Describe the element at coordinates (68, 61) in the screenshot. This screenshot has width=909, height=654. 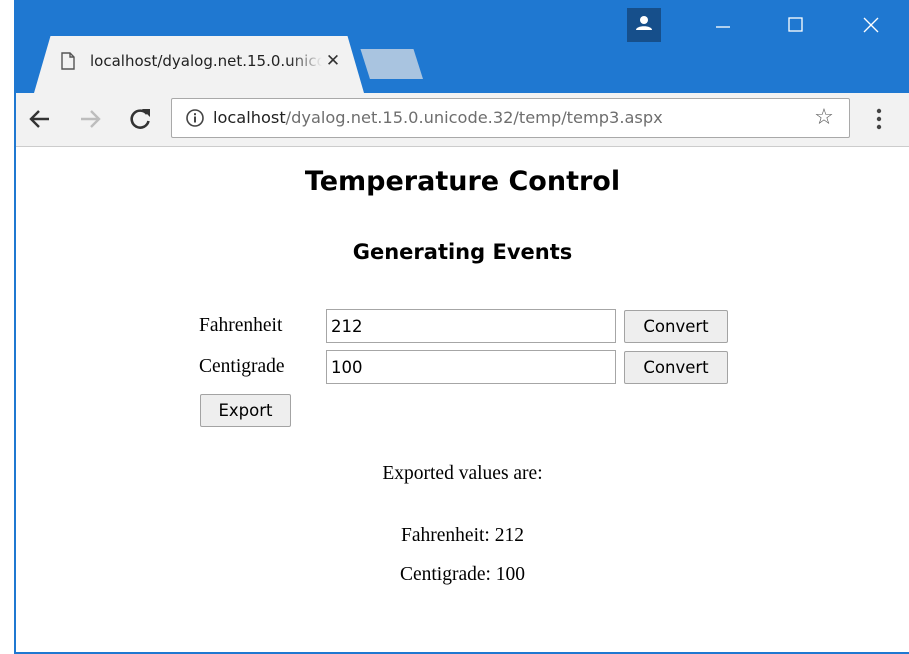
I see `page-icon` at that location.